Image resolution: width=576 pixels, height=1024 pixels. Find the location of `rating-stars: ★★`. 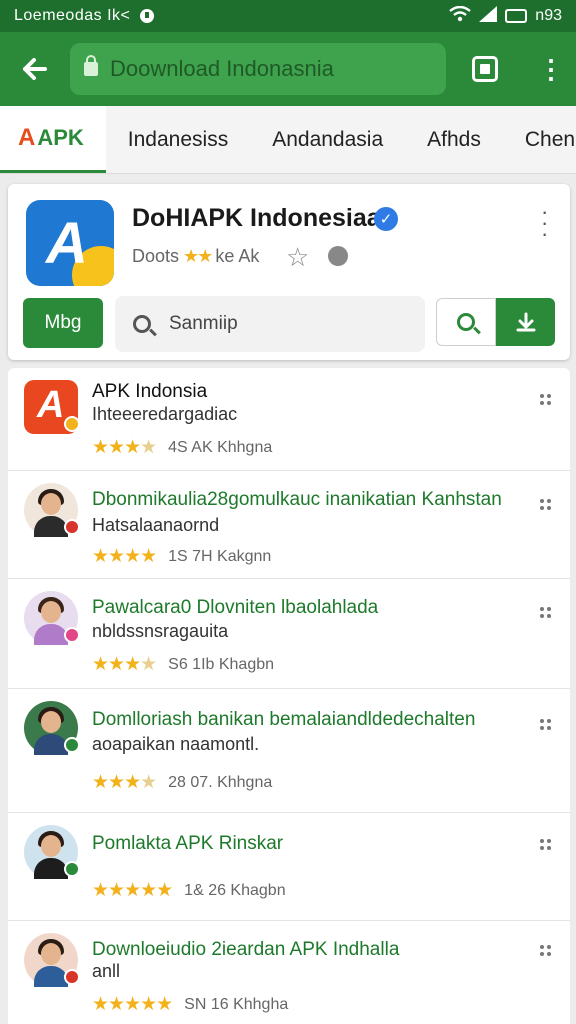

rating-stars: ★★ is located at coordinates (198, 256).